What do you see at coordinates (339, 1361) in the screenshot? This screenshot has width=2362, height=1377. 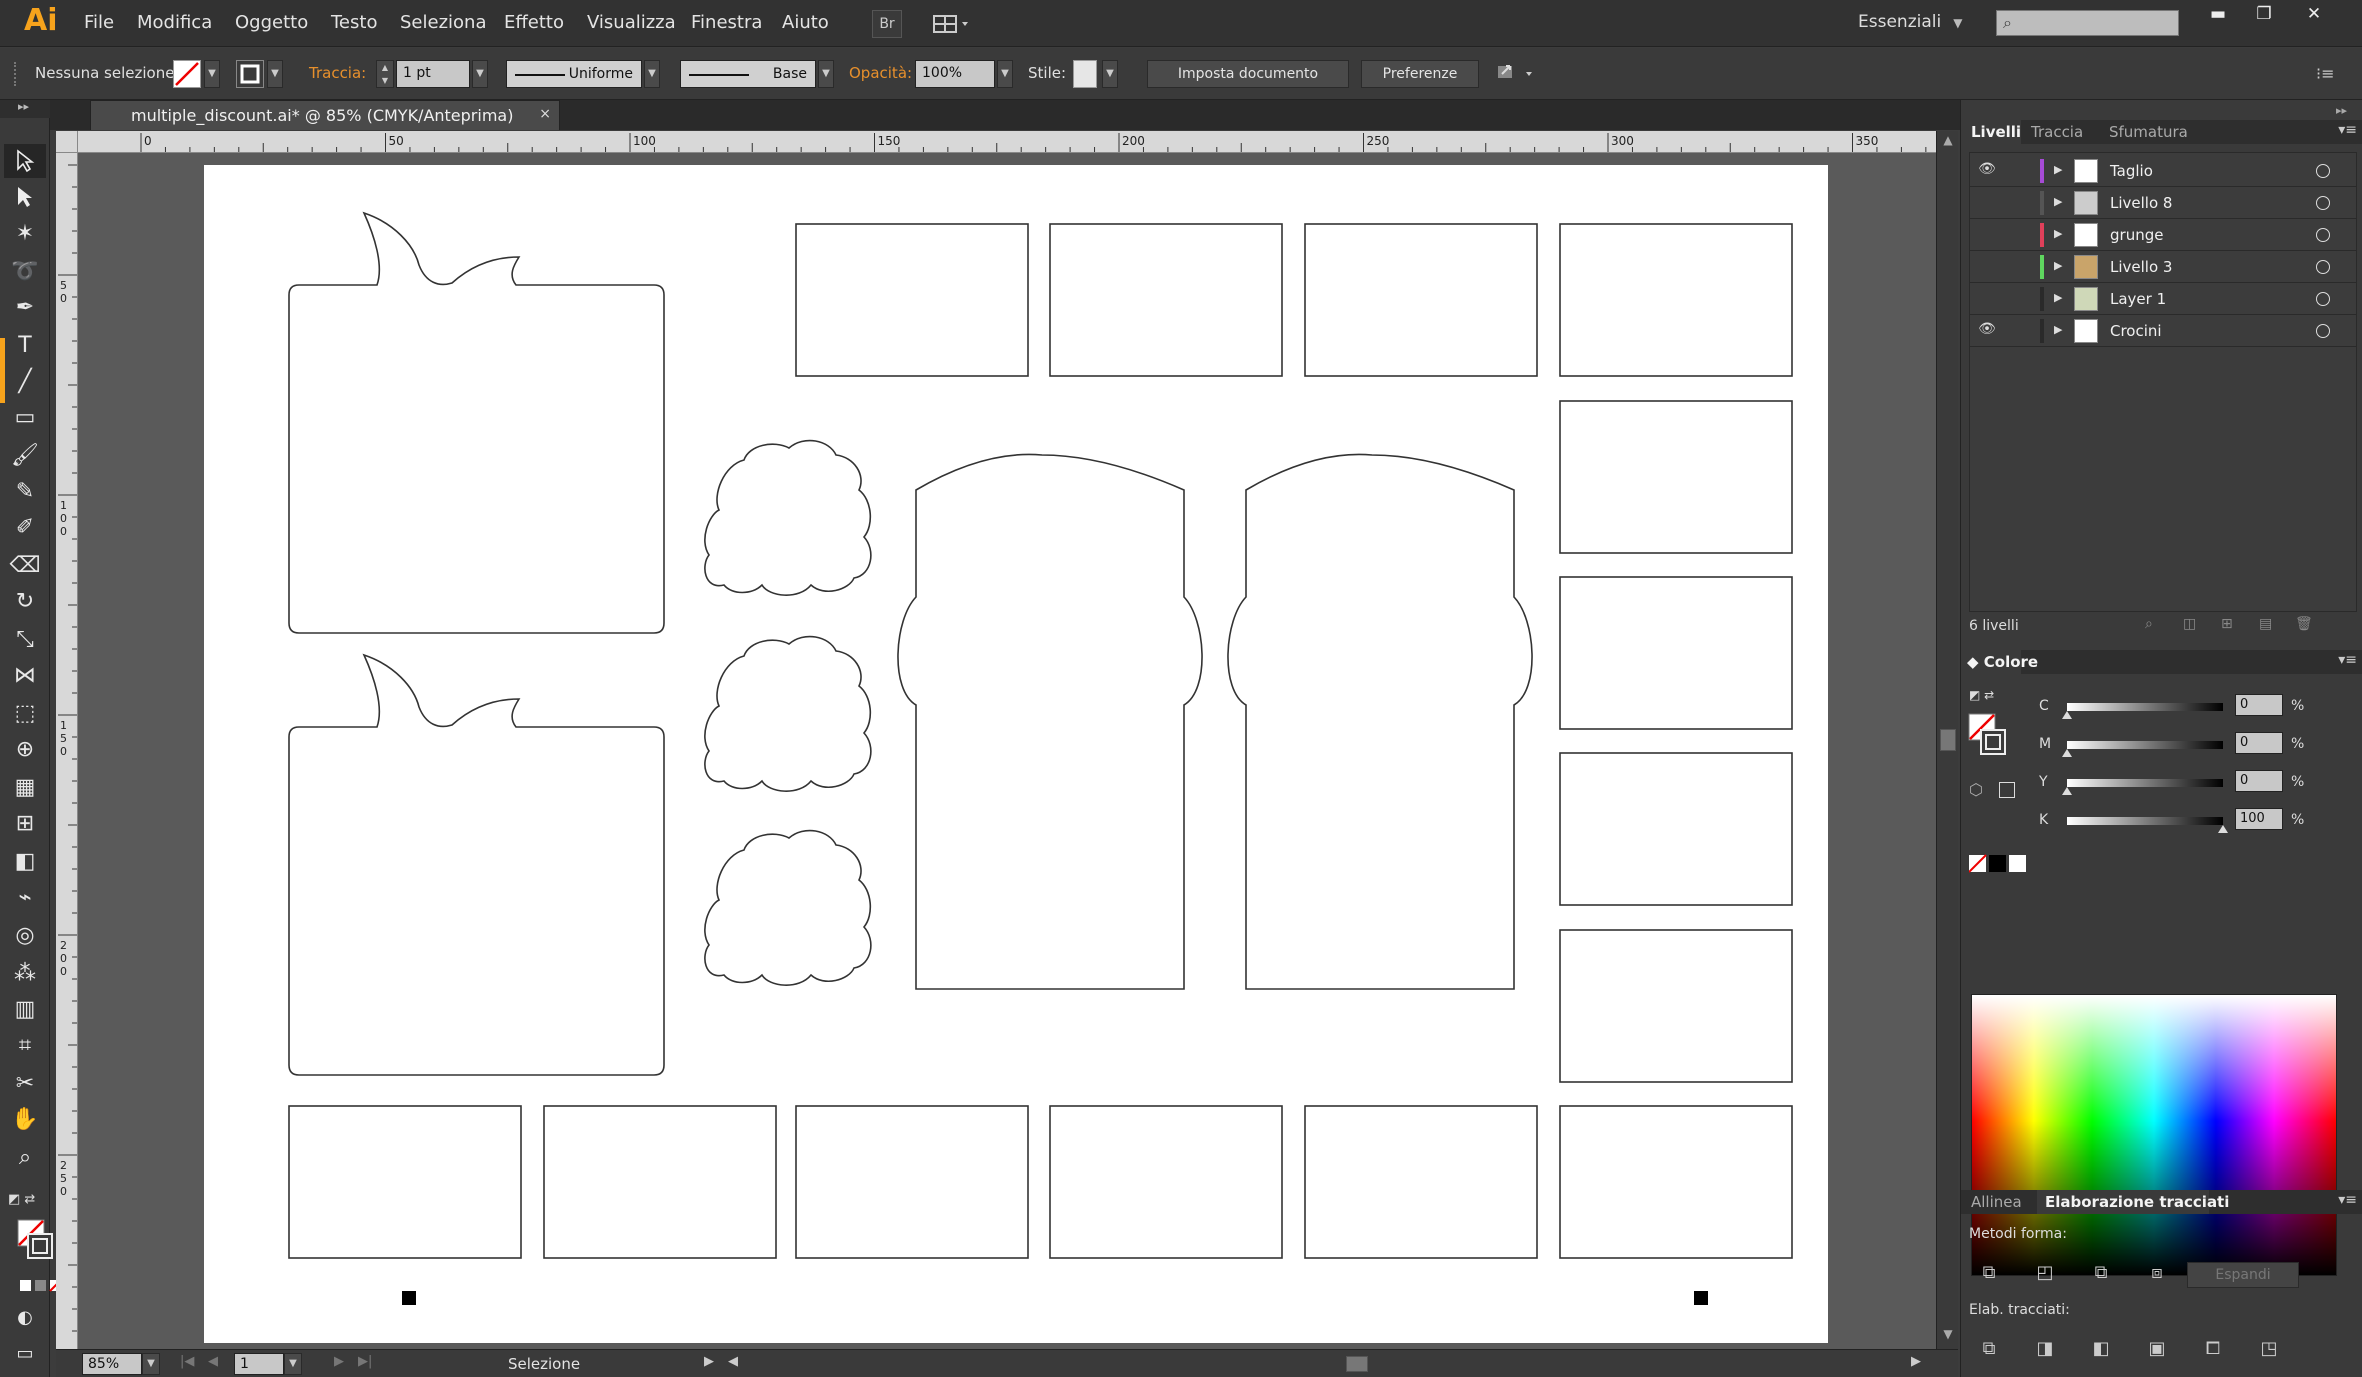 I see `next-artboard-icon: ▶` at bounding box center [339, 1361].